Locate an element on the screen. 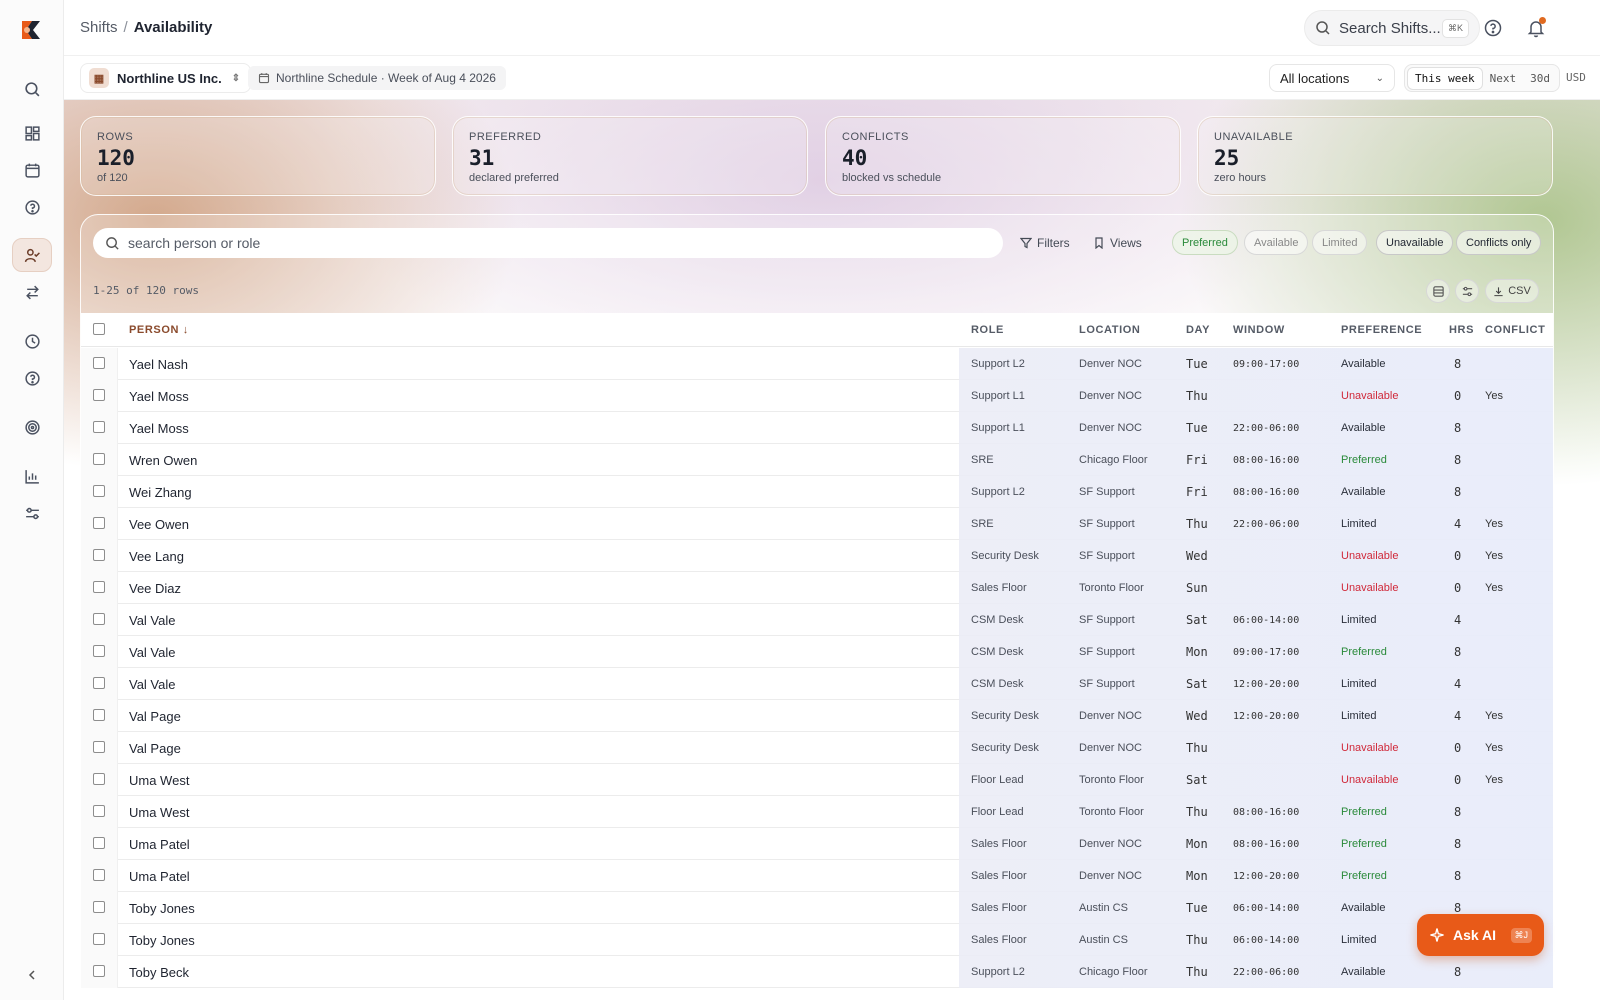  cell-person: Wren Owen is located at coordinates (163, 460).